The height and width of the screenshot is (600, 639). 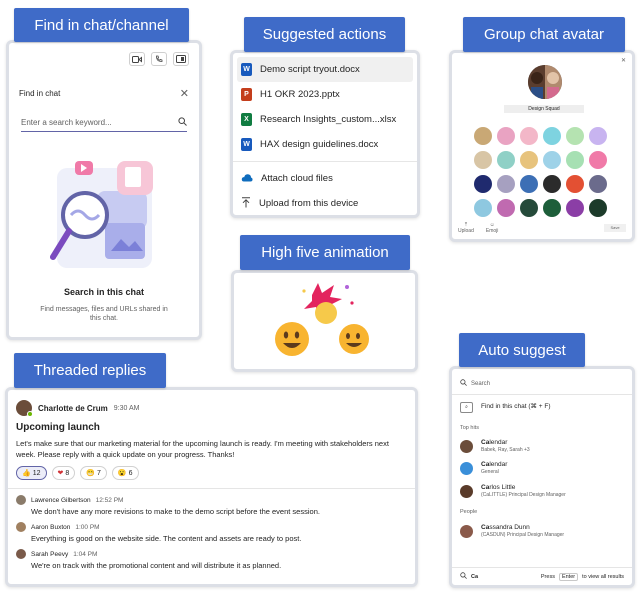 I want to click on suggestion-title: Cassandra Dunn, so click(x=505, y=527).